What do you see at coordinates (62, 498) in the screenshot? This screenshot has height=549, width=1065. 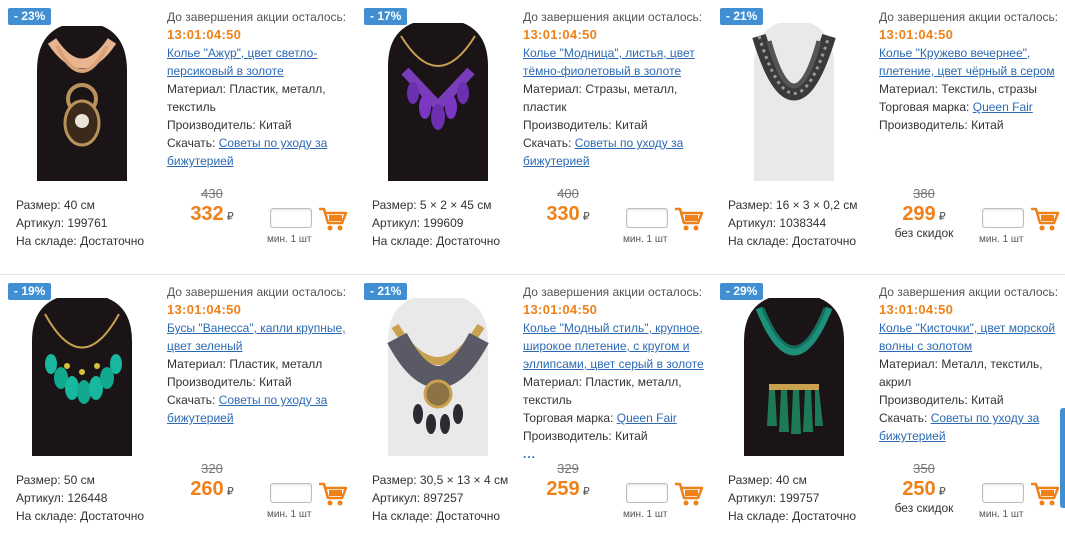 I see `article-text: Артикул: 126448` at bounding box center [62, 498].